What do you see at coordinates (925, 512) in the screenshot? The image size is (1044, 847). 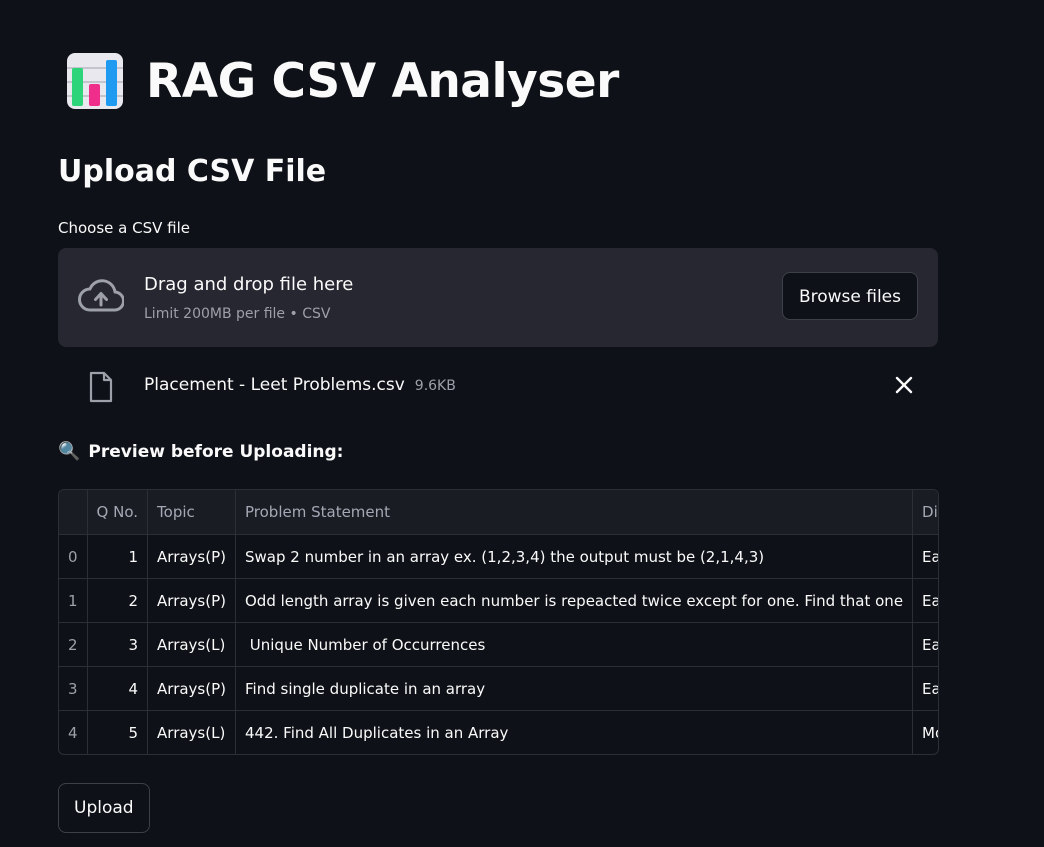 I see `column-header-difficulty: Diffi` at bounding box center [925, 512].